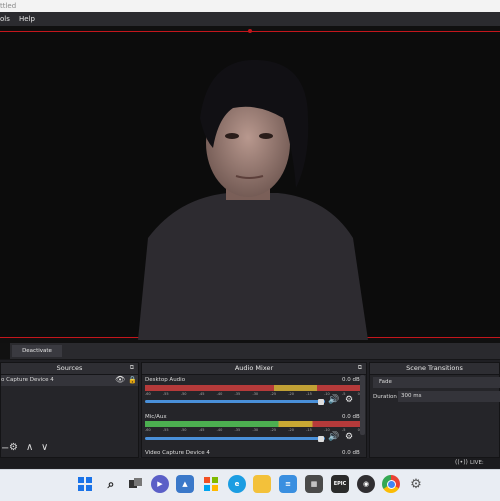  Describe the element at coordinates (250, 6) in the screenshot. I see `window-titlebar: ttled` at that location.